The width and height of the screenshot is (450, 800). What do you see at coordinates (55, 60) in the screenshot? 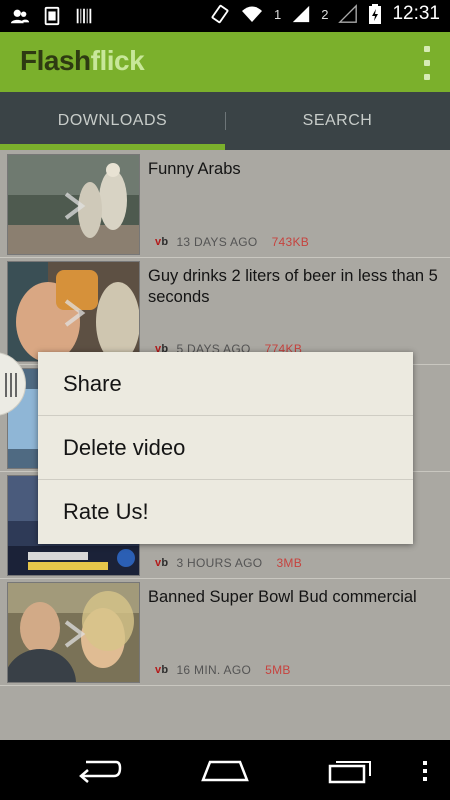
I see `app-title-part1: Flash` at bounding box center [55, 60].